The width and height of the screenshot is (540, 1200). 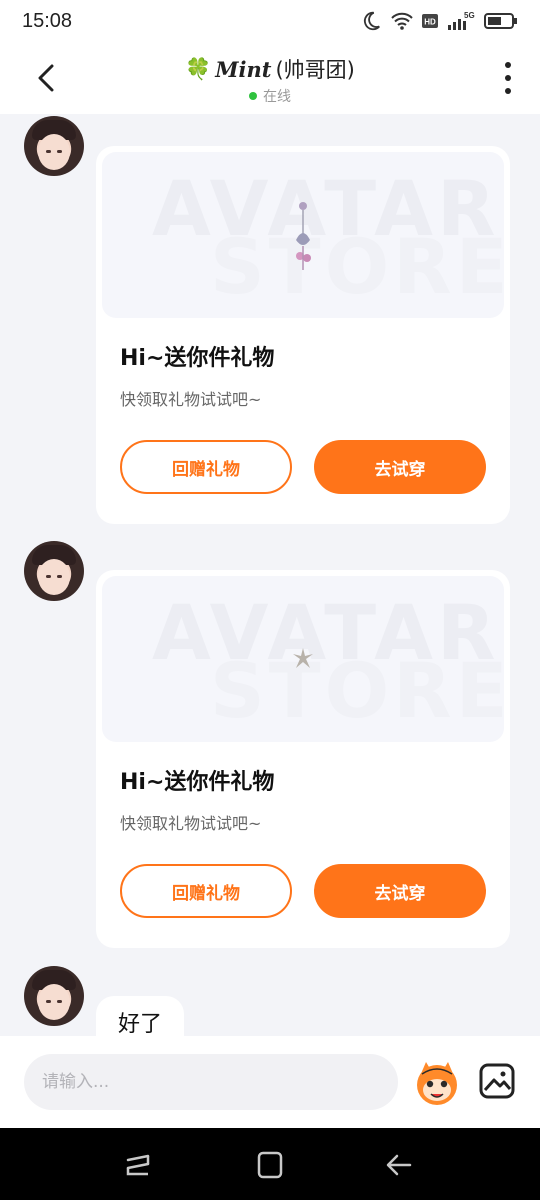 I want to click on text-message-bubble: 好了, so click(x=140, y=1016).